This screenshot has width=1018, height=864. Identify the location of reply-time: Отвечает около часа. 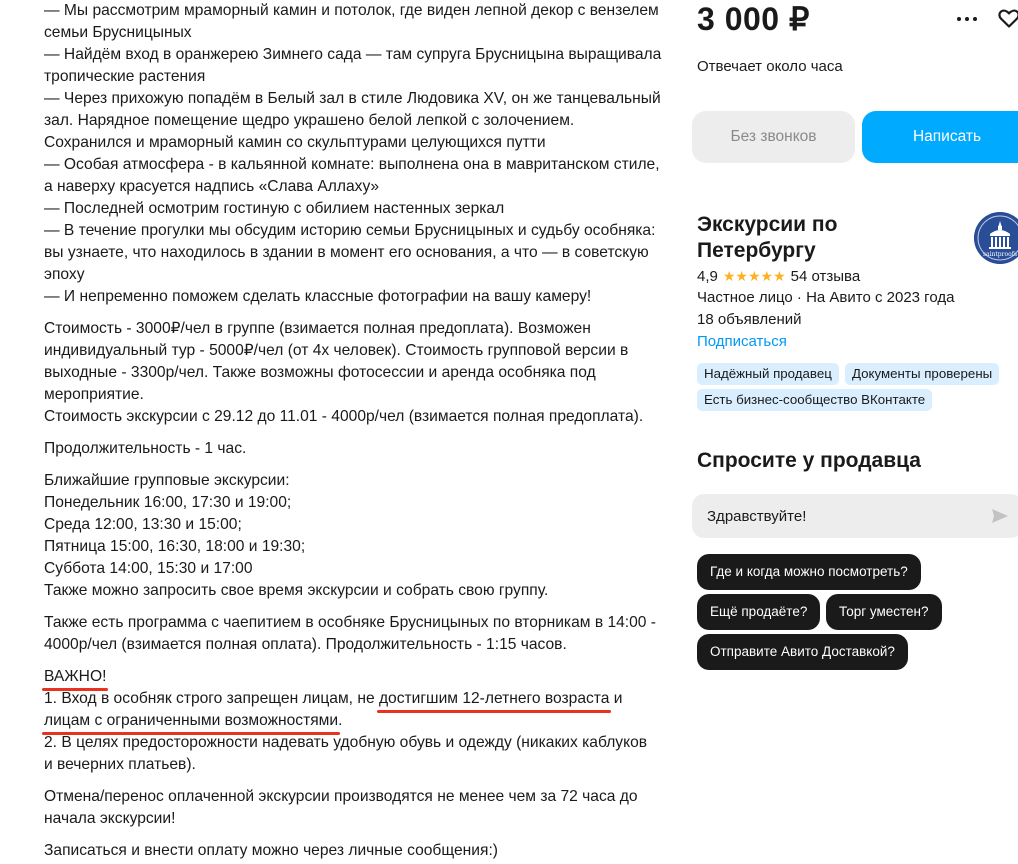
(770, 66).